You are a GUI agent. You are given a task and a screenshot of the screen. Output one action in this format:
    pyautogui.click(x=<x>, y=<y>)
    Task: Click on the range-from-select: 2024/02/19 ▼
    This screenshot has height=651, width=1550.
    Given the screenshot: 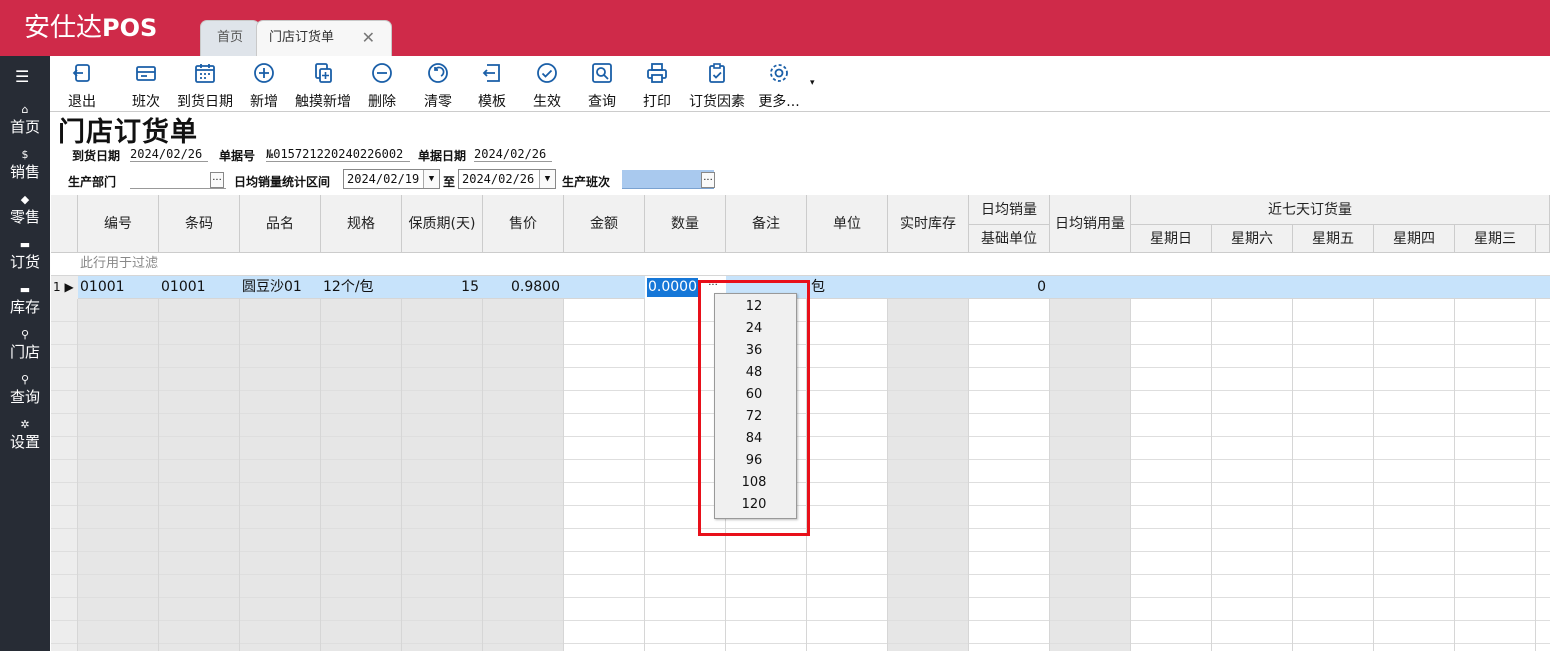 What is the action you would take?
    pyautogui.click(x=391, y=179)
    